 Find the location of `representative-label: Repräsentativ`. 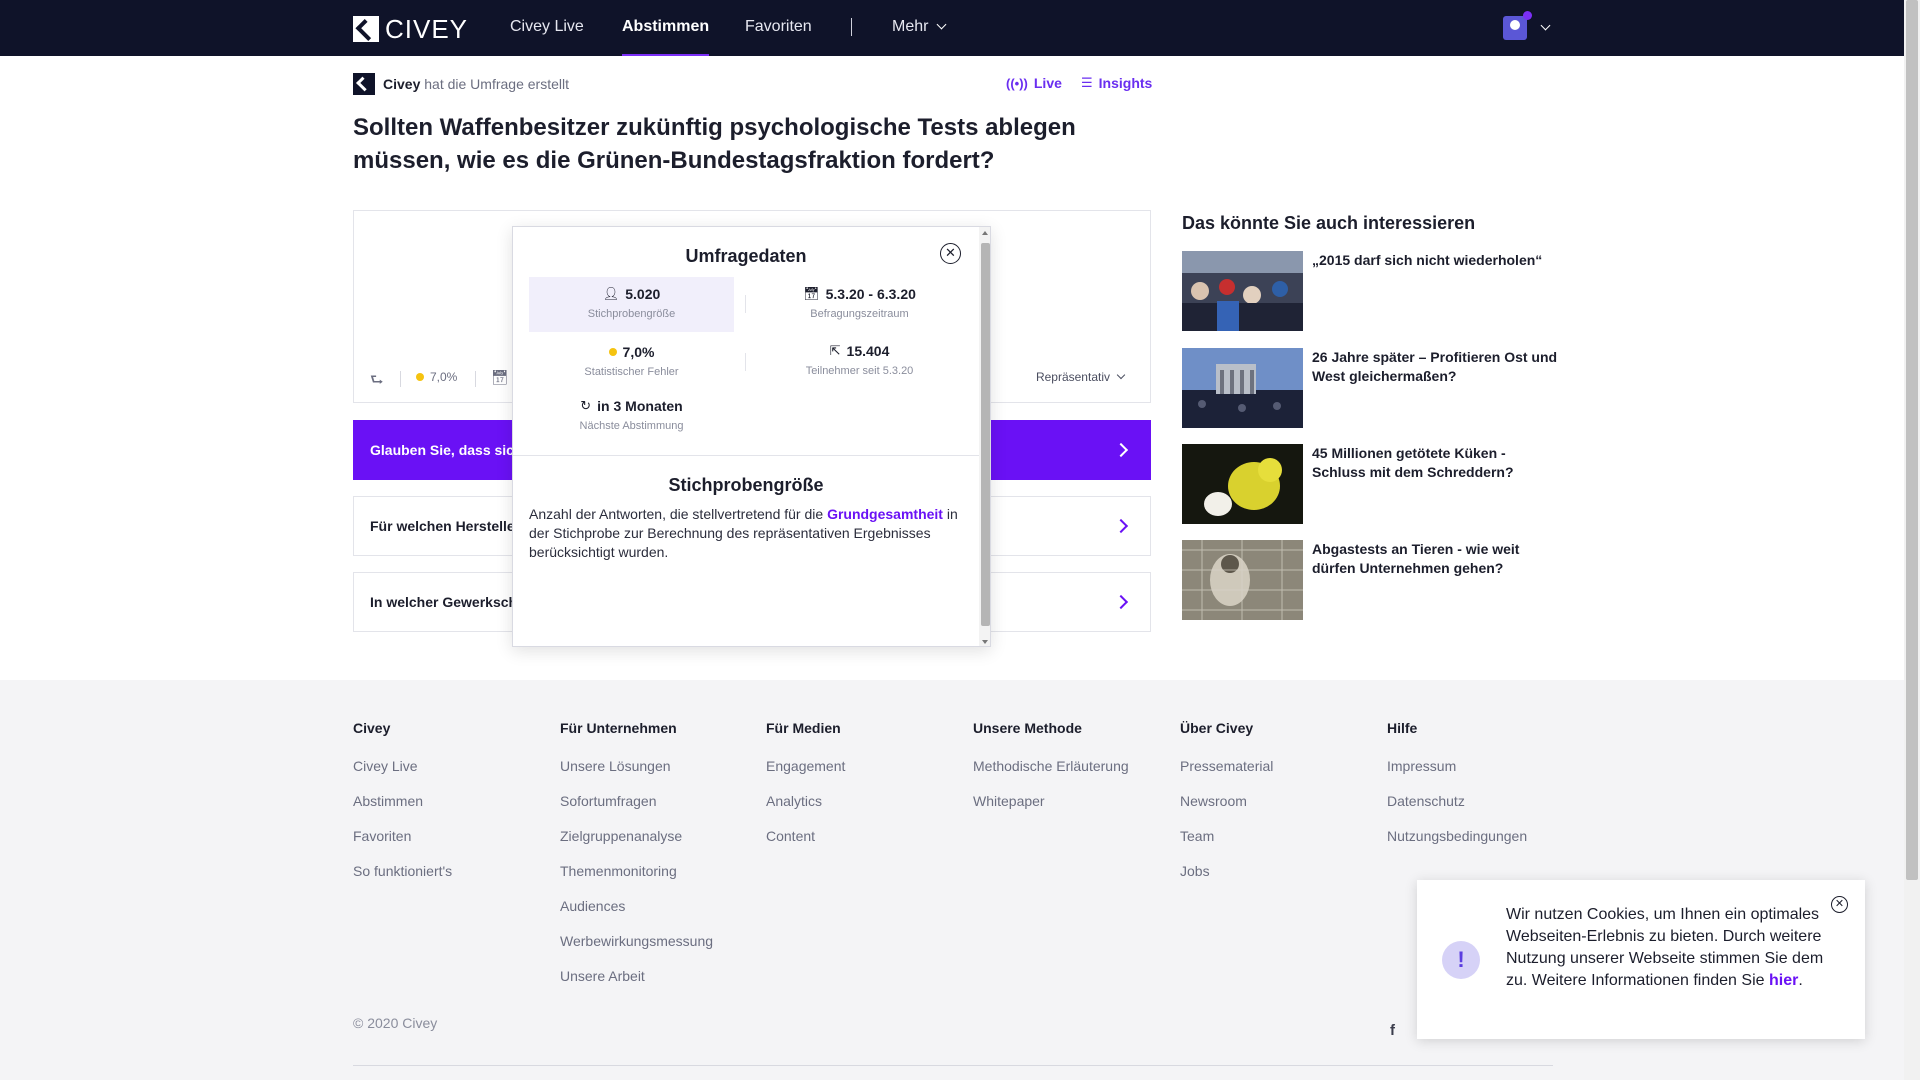

representative-label: Repräsentativ is located at coordinates (1072, 377).